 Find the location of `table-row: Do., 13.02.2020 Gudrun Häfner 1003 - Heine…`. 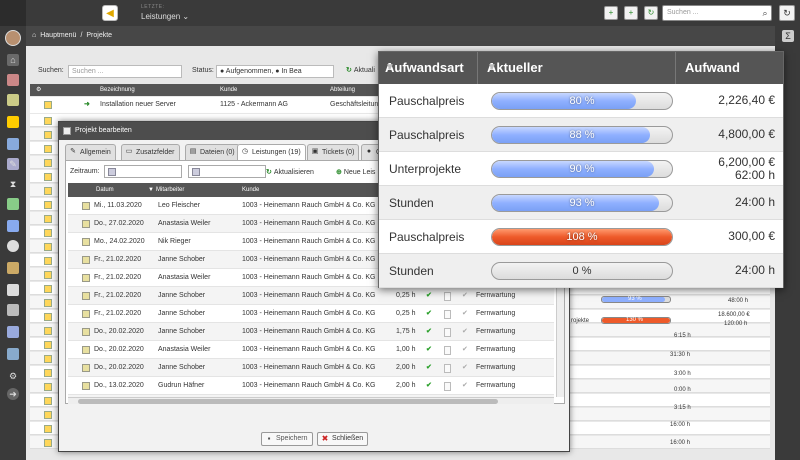

table-row: Do., 13.02.2020 Gudrun Häfner 1003 - Heine… is located at coordinates (311, 386).